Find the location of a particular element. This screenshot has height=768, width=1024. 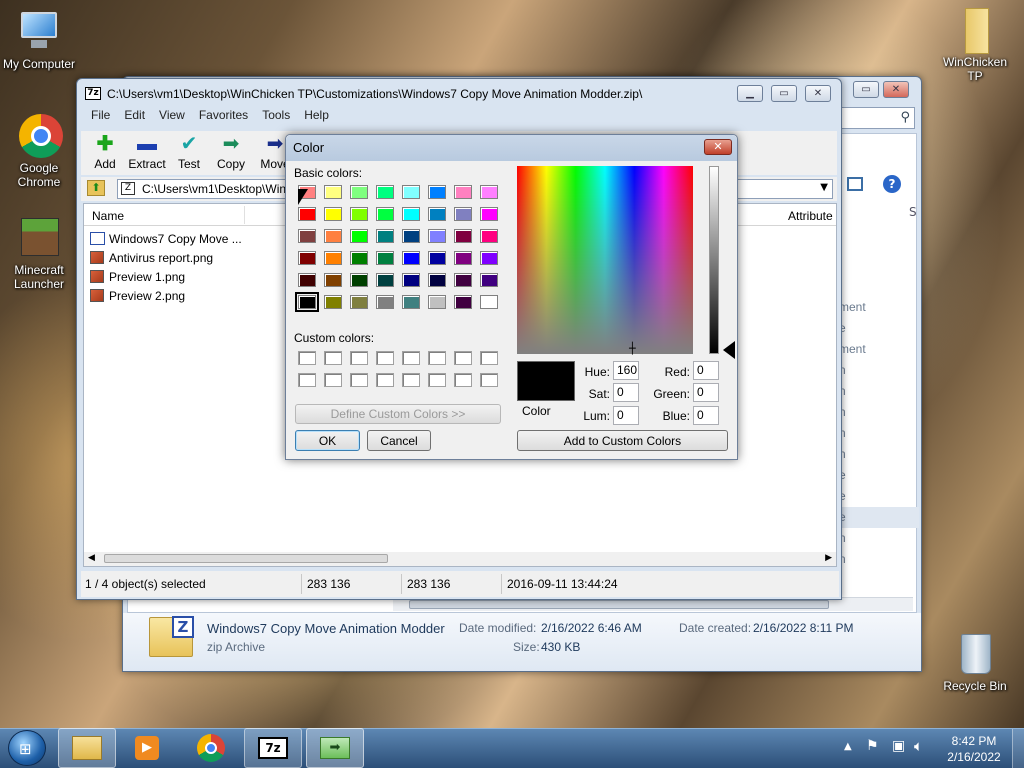

desktop-icon-chrome: Google Chrome is located at coordinates (42, 151).